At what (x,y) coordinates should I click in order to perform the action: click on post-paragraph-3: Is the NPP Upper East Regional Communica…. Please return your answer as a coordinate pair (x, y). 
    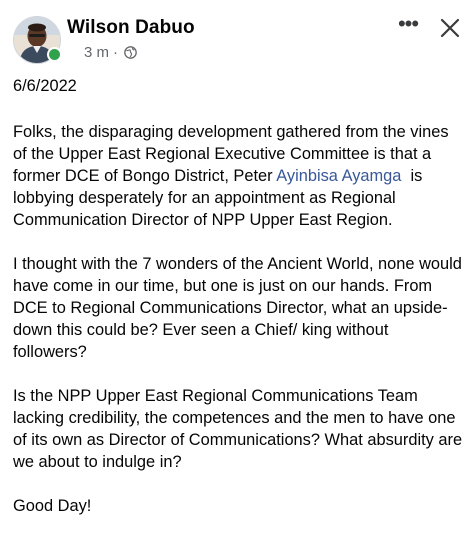
    Looking at the image, I should click on (238, 429).